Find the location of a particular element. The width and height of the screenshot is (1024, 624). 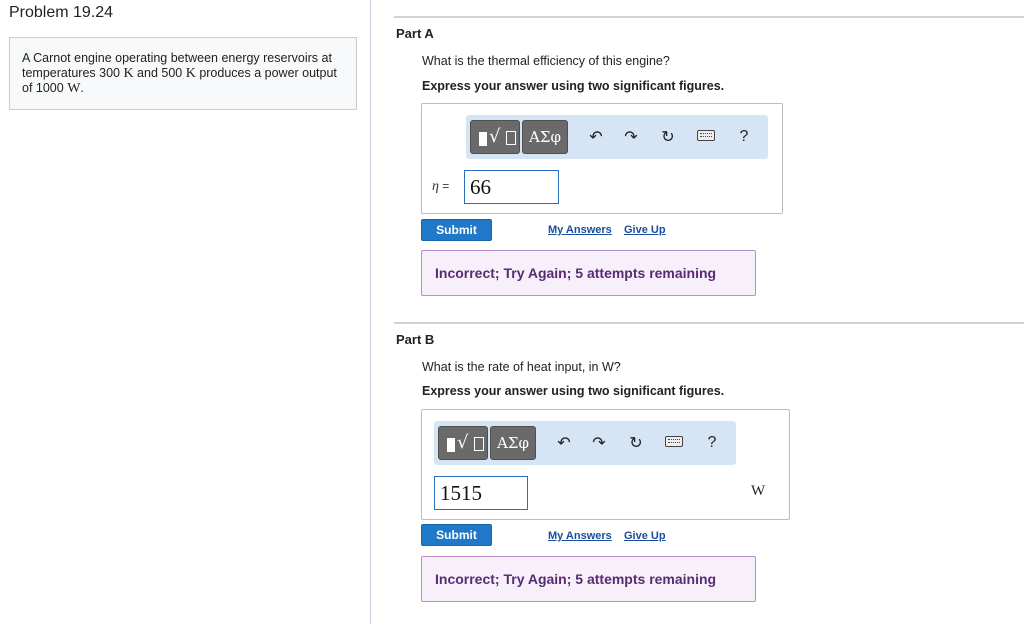

part-b-divider is located at coordinates (709, 323).